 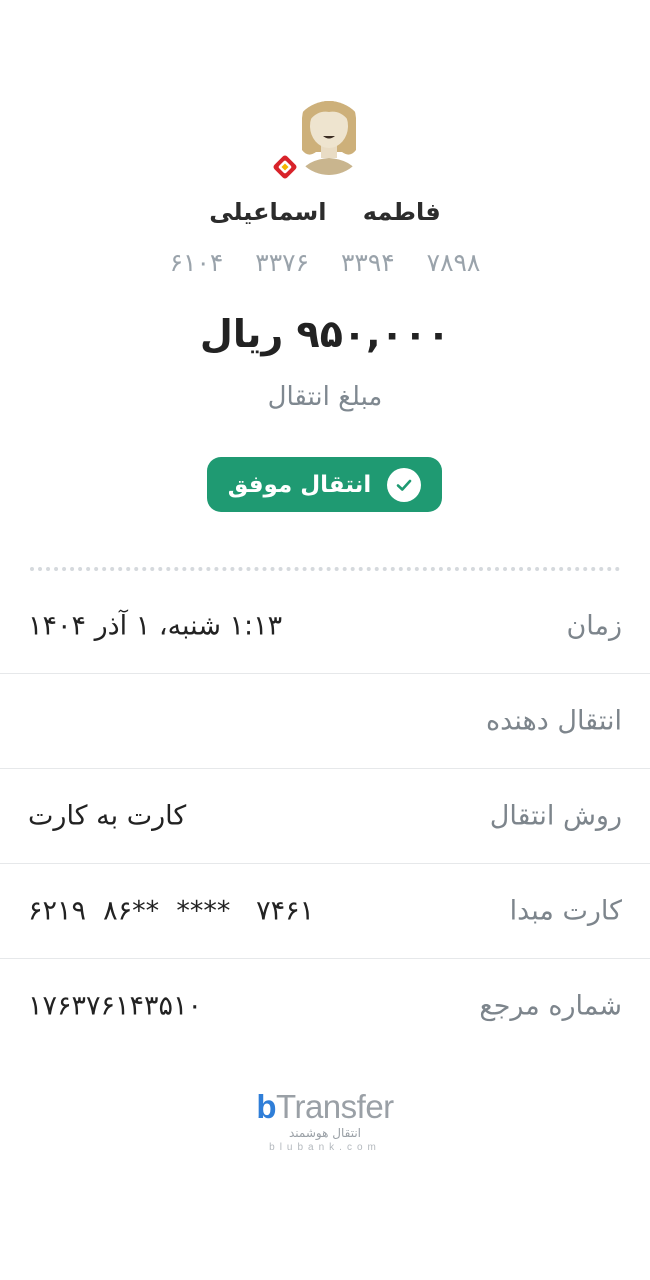 I want to click on detail-row-source-card: کارت مبدا ۶۲۱۹ ۸۶** **** ۷۴۶۱, so click(x=325, y=911).